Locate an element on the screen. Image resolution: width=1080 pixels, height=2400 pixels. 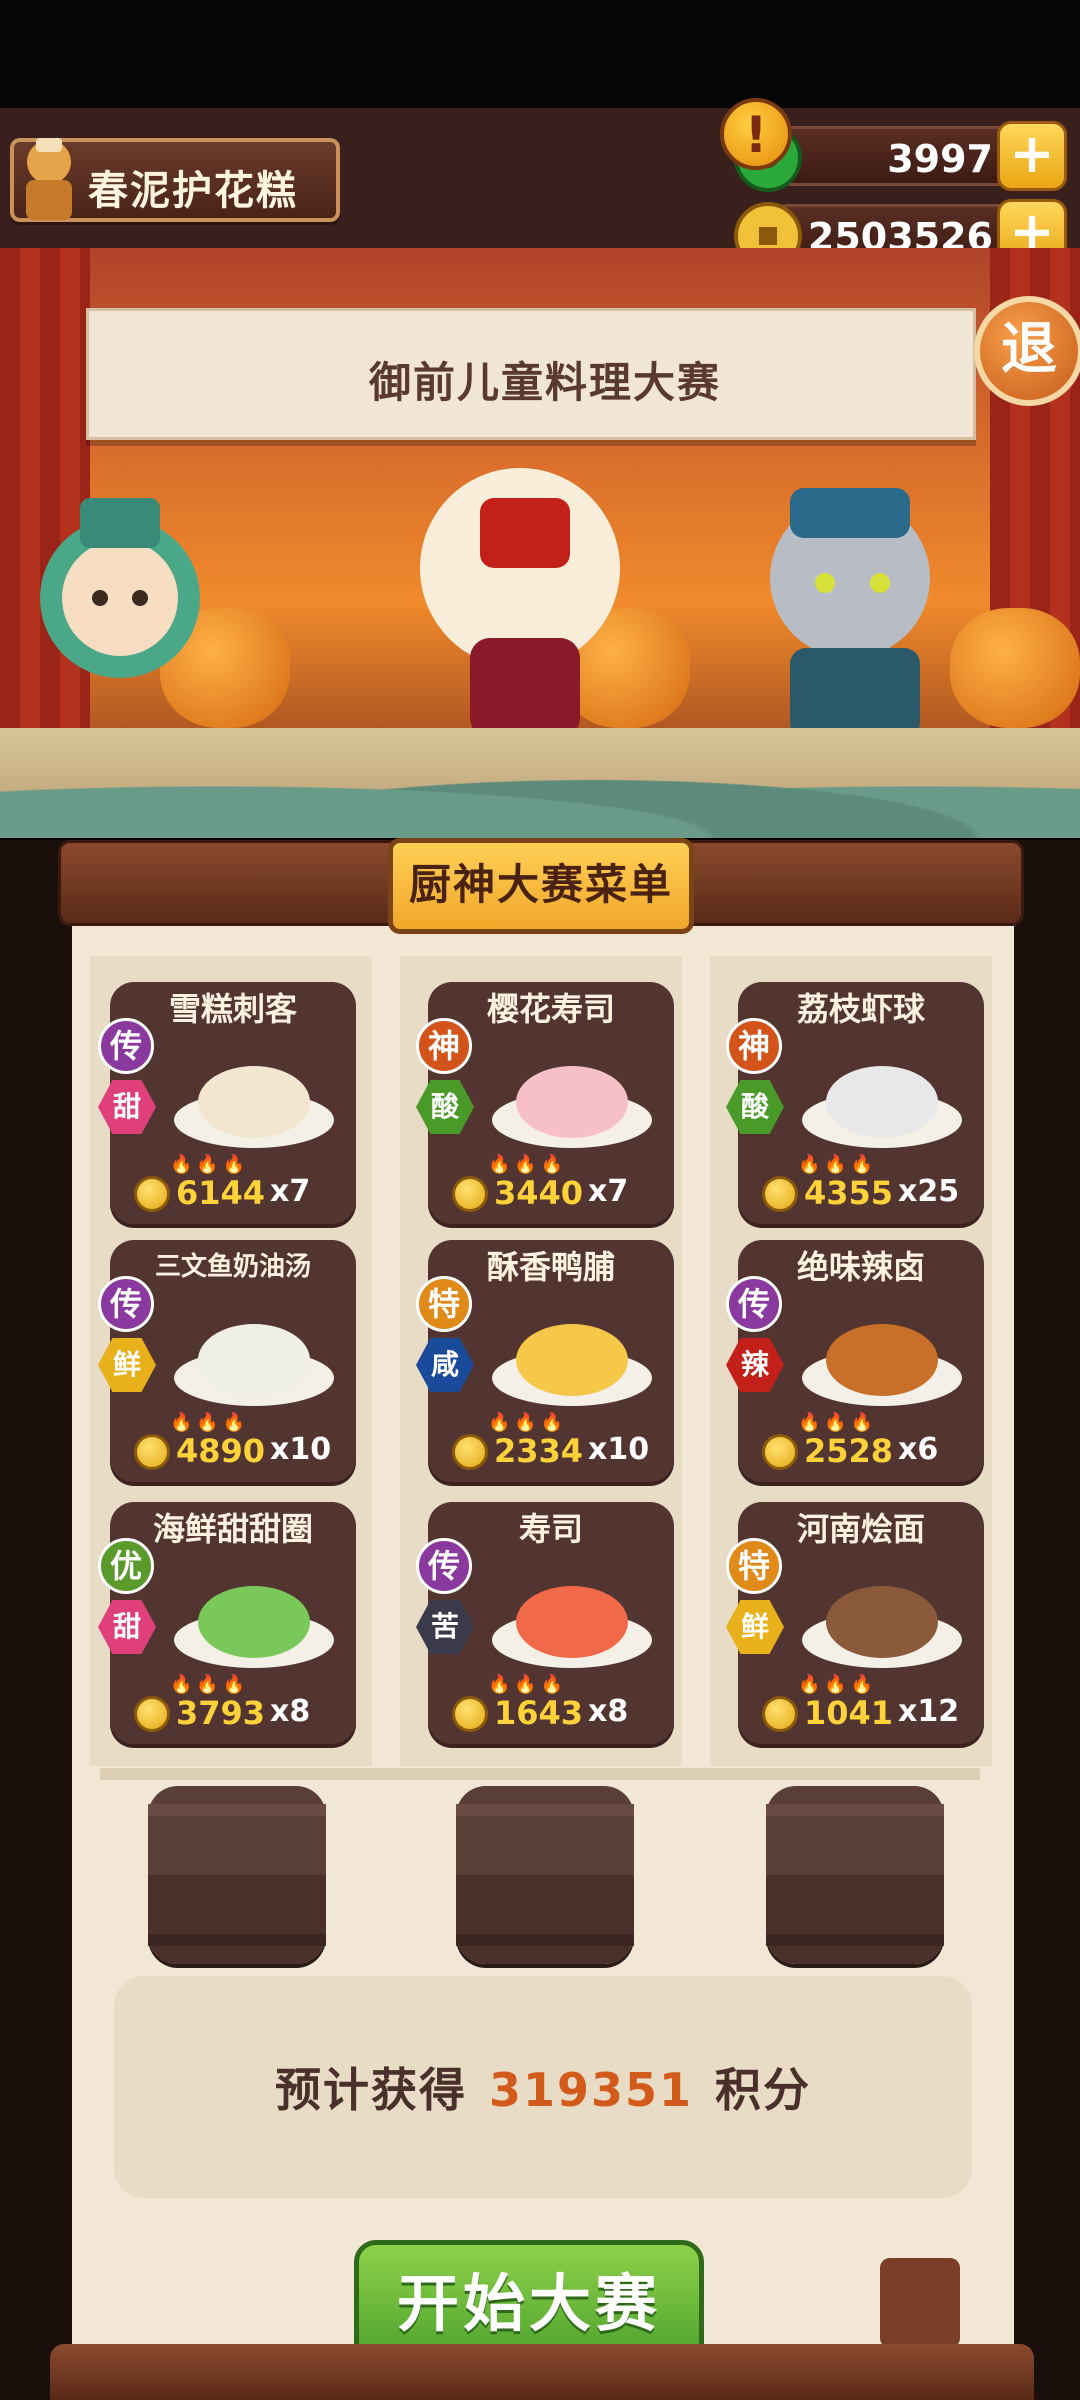
player-name-panel: 春泥护花糕 is located at coordinates (175, 180).